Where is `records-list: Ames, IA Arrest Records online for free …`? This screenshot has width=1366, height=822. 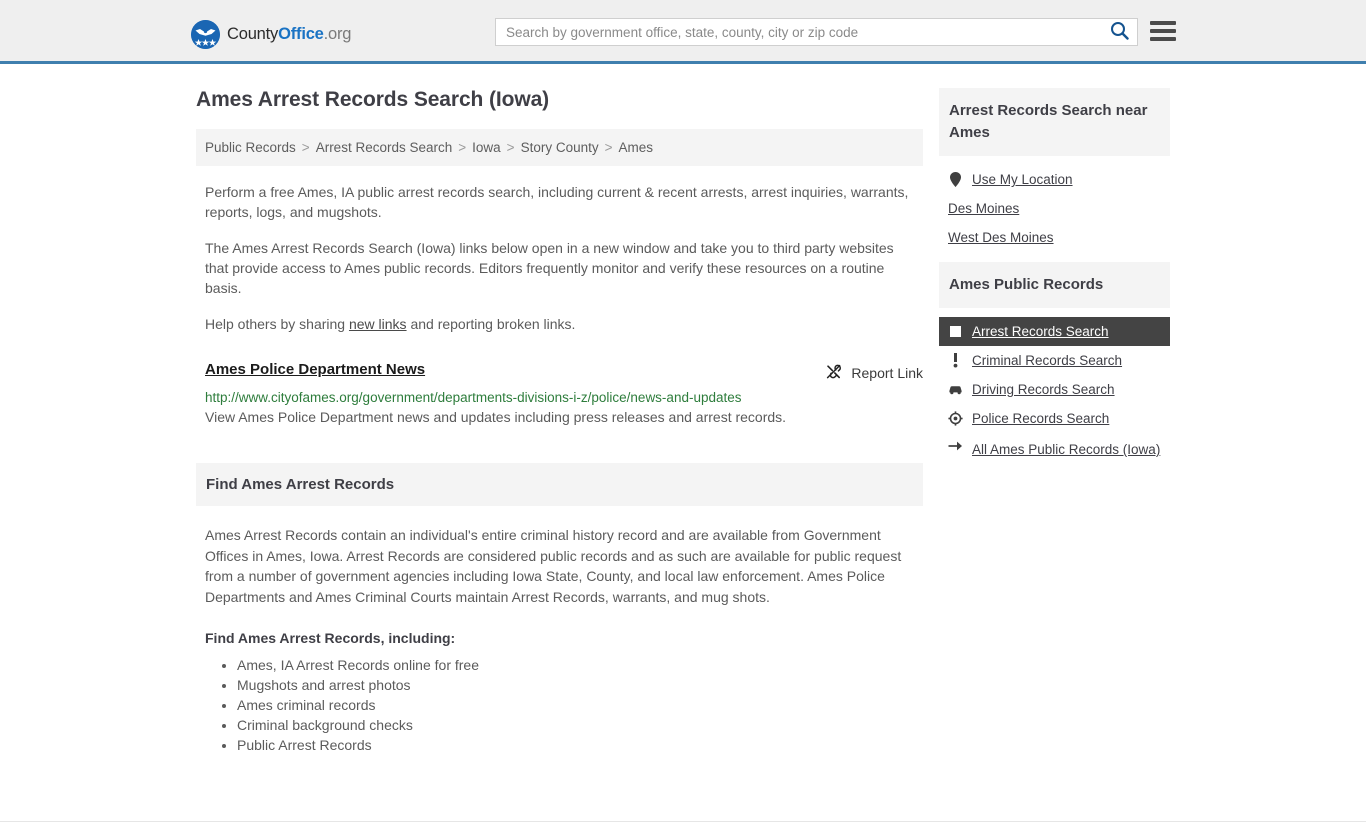
records-list: Ames, IA Arrest Records online for free … is located at coordinates (564, 705).